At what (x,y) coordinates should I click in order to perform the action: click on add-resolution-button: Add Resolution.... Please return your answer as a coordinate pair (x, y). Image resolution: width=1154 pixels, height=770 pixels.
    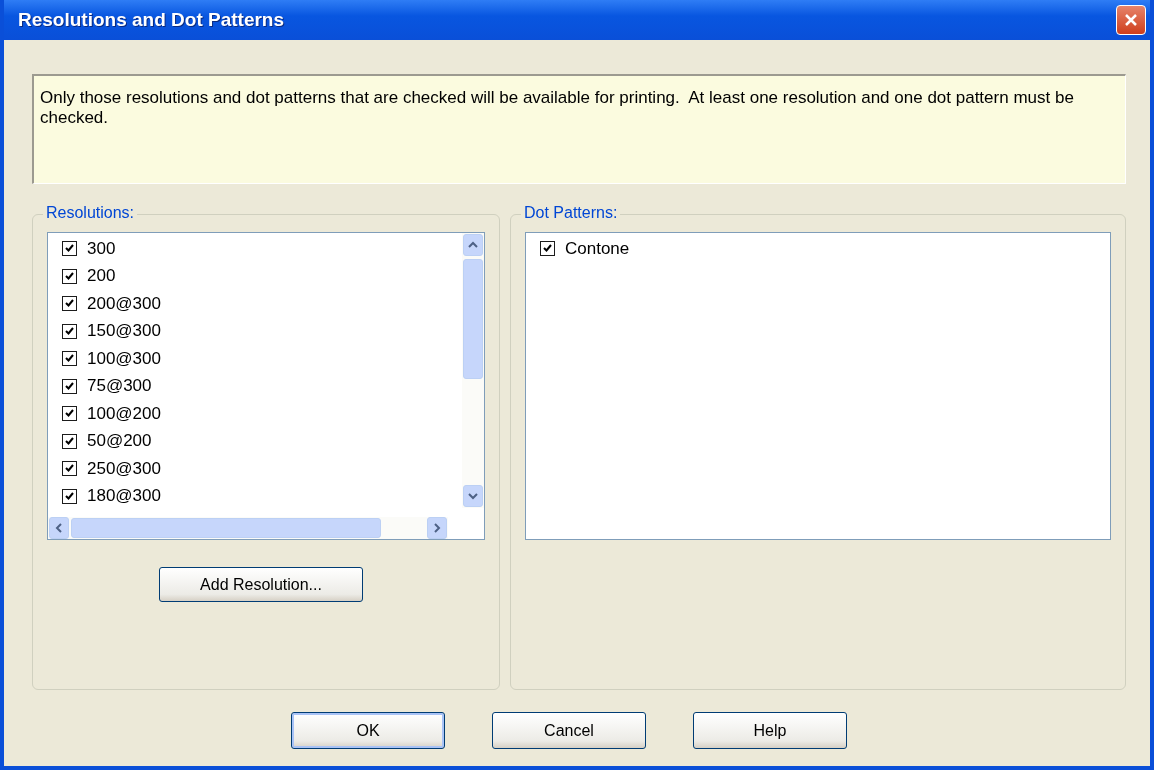
    Looking at the image, I should click on (261, 584).